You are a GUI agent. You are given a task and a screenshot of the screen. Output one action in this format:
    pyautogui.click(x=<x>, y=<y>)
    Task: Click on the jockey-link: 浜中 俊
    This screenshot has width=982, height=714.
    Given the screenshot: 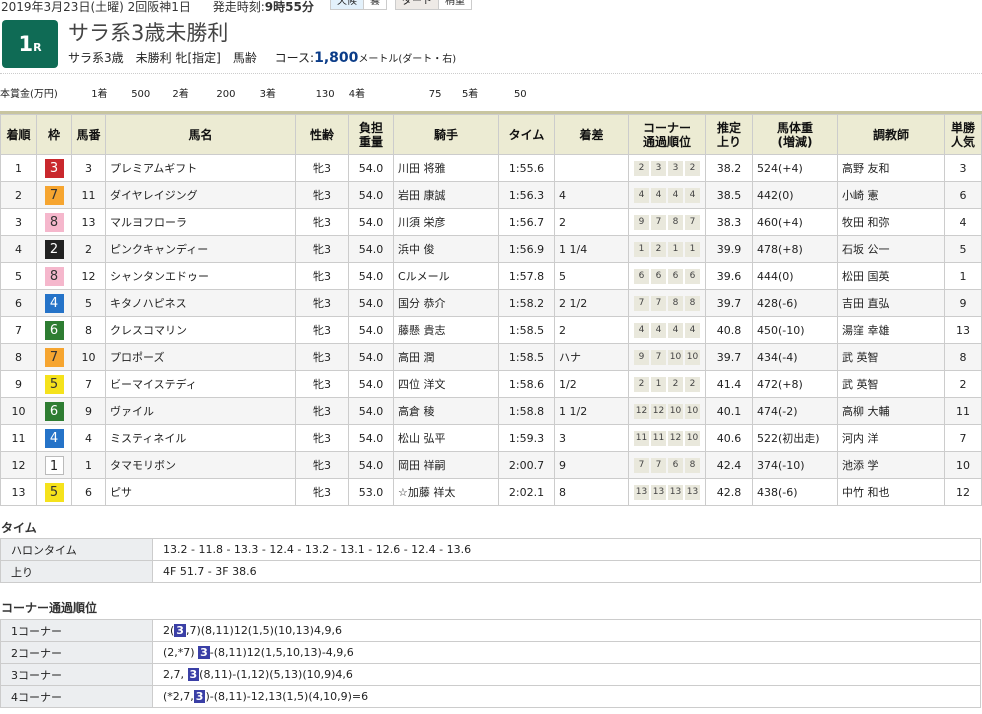 What is the action you would take?
    pyautogui.click(x=446, y=249)
    